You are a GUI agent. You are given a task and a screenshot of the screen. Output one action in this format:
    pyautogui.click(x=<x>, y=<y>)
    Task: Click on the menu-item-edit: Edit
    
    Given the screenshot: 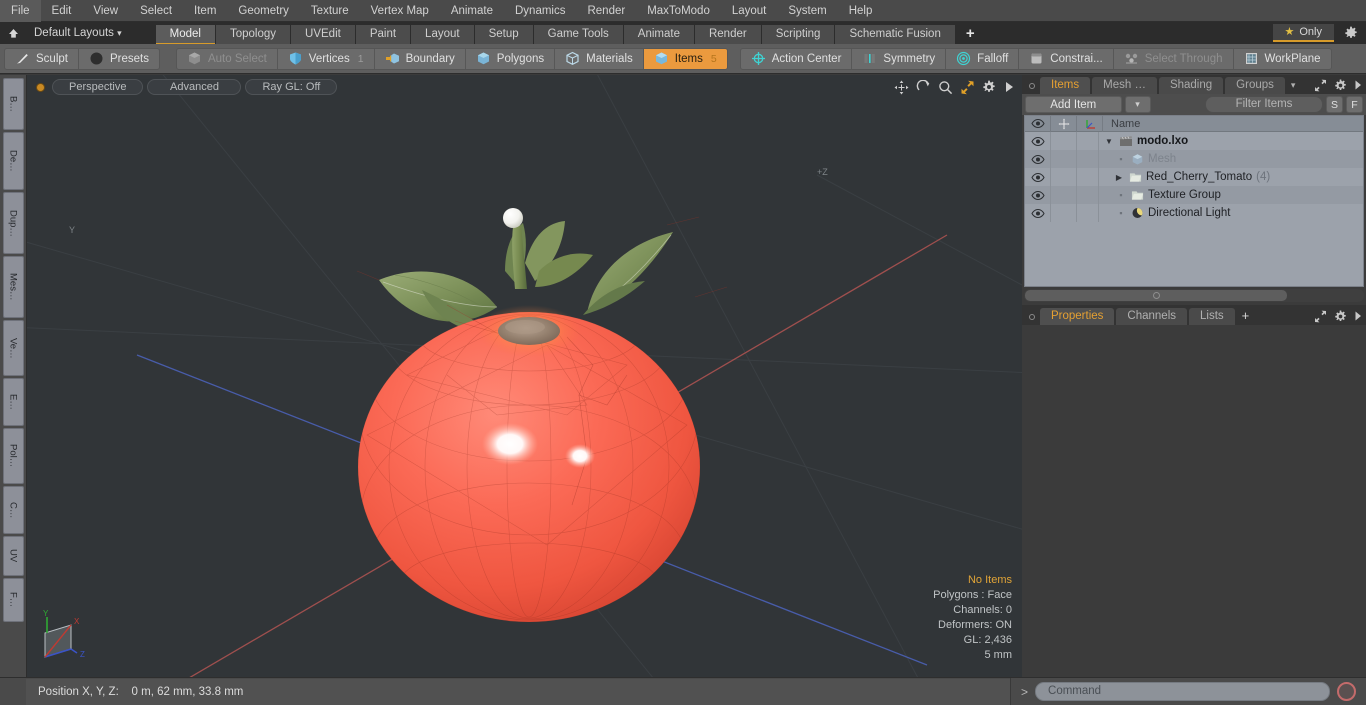 What is the action you would take?
    pyautogui.click(x=62, y=11)
    